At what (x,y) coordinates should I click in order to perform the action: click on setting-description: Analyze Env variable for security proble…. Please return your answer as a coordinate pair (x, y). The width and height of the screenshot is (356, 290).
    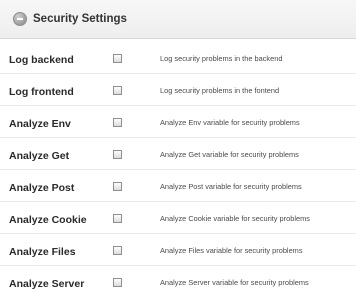
    Looking at the image, I should click on (230, 122).